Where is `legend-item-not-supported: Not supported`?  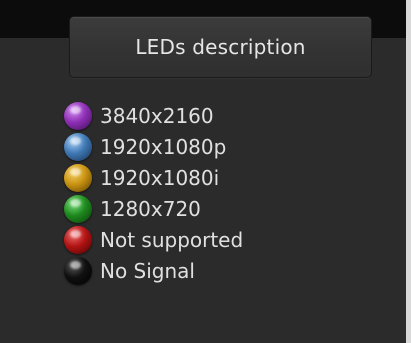
legend-item-not-supported: Not supported is located at coordinates (153, 239).